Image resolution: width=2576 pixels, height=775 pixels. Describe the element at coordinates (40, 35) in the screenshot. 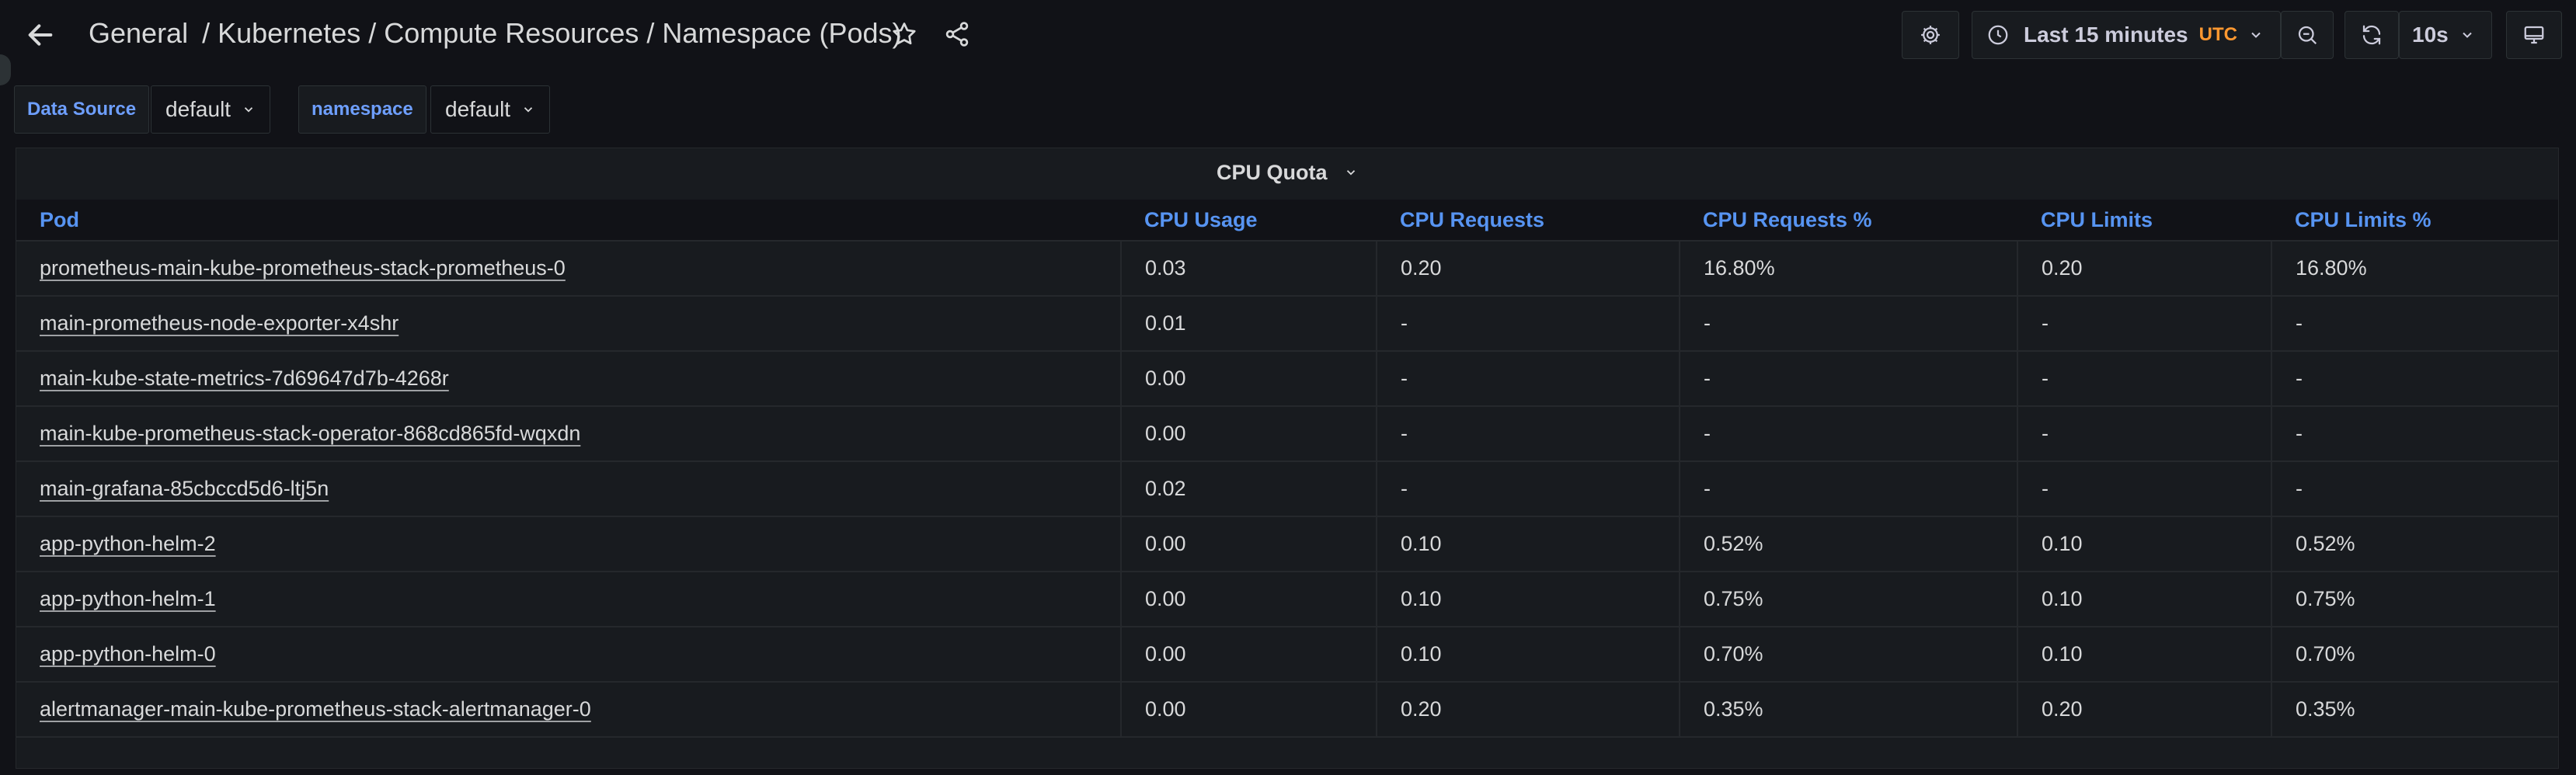

I see `back-button` at that location.